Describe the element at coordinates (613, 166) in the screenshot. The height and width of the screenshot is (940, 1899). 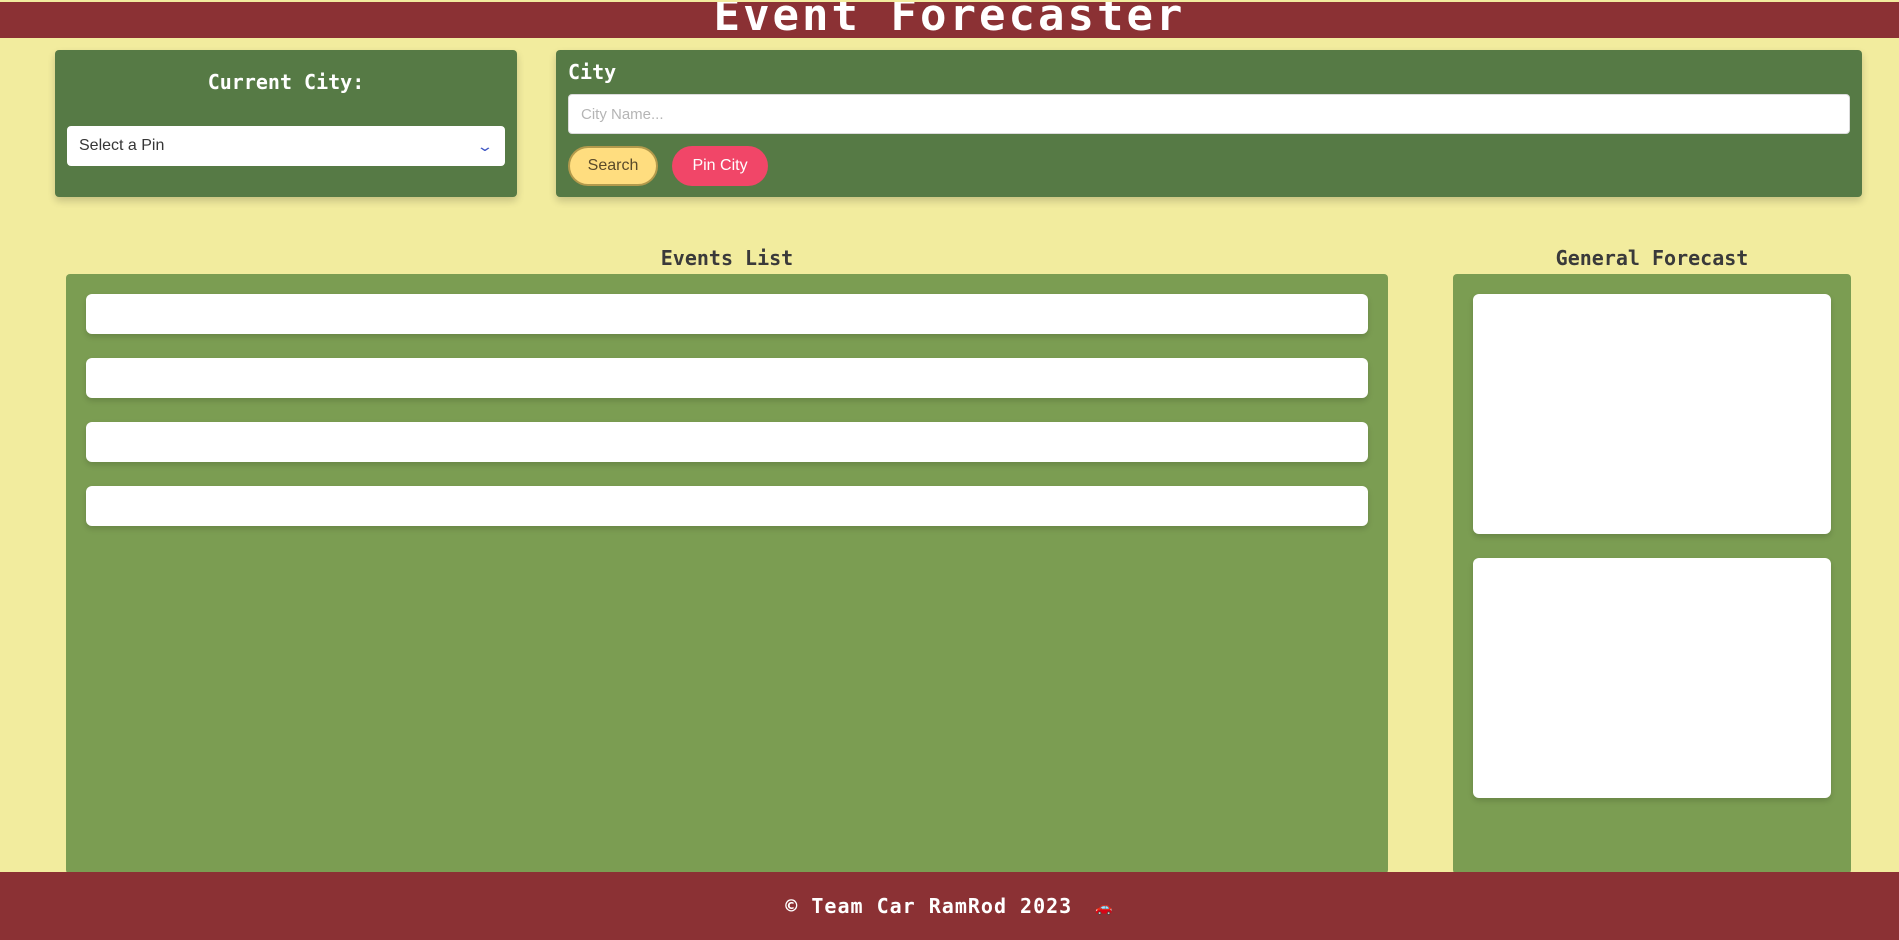
I see `search-button: Search` at that location.